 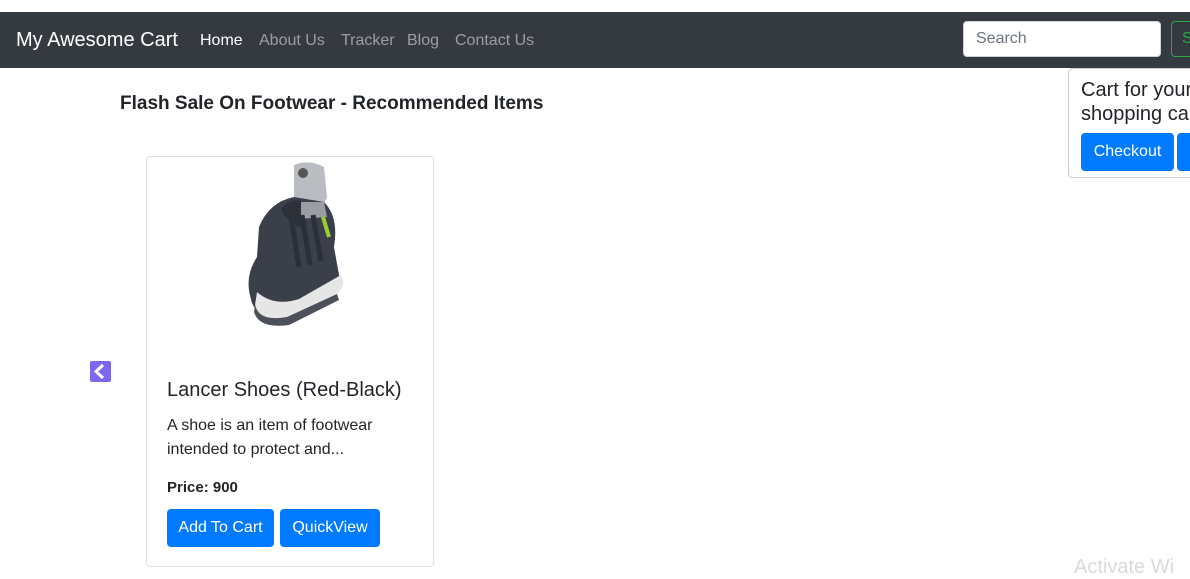 I want to click on quickview-button: QuickView, so click(x=330, y=528).